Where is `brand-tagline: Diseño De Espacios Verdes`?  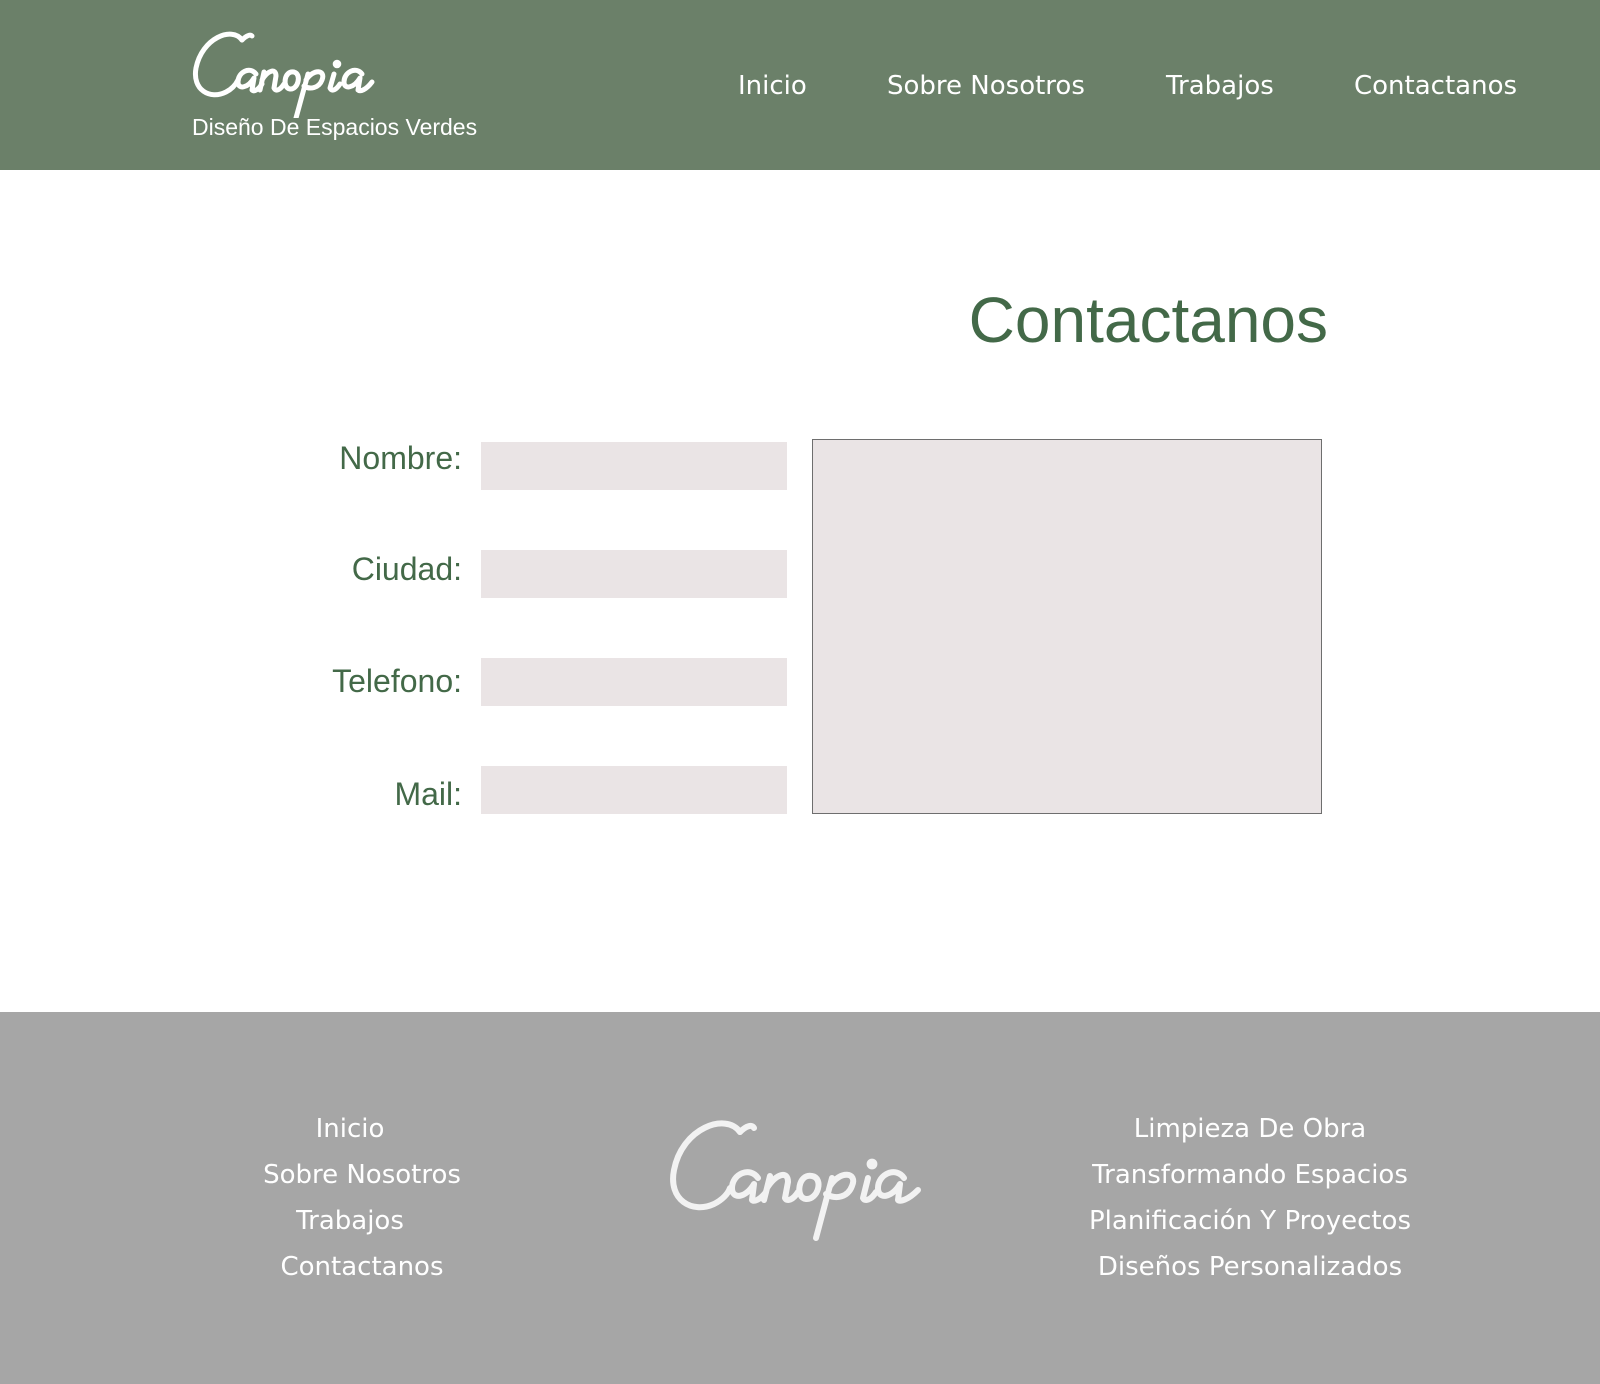
brand-tagline: Diseño De Espacios Verdes is located at coordinates (335, 127).